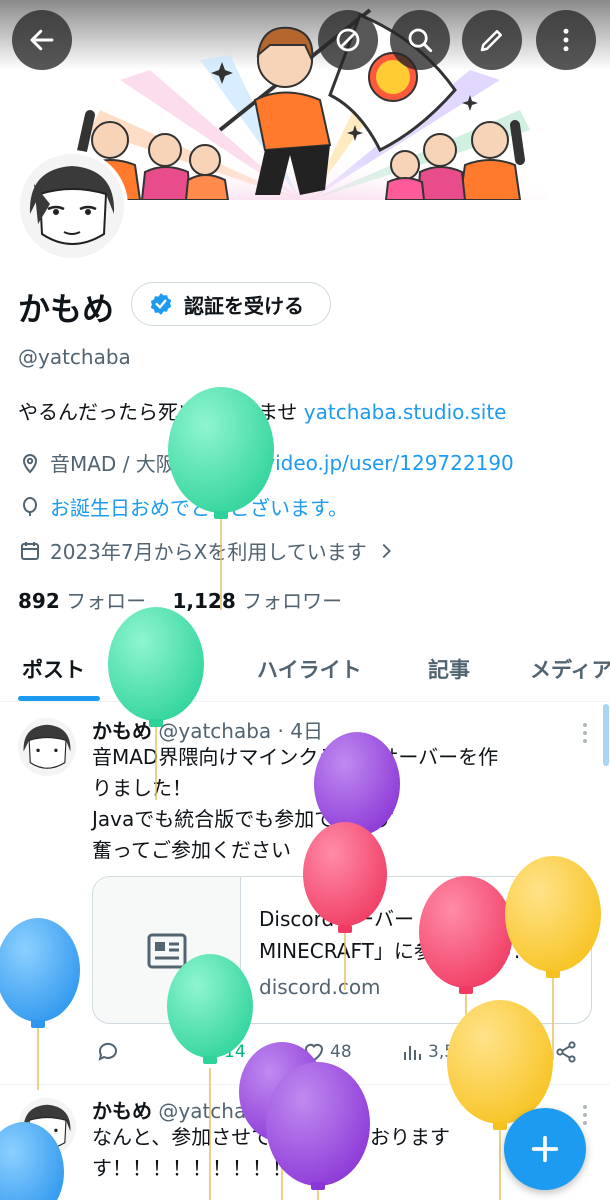 This screenshot has width=610, height=1200. What do you see at coordinates (142, 788) in the screenshot?
I see `post-line: りました！` at bounding box center [142, 788].